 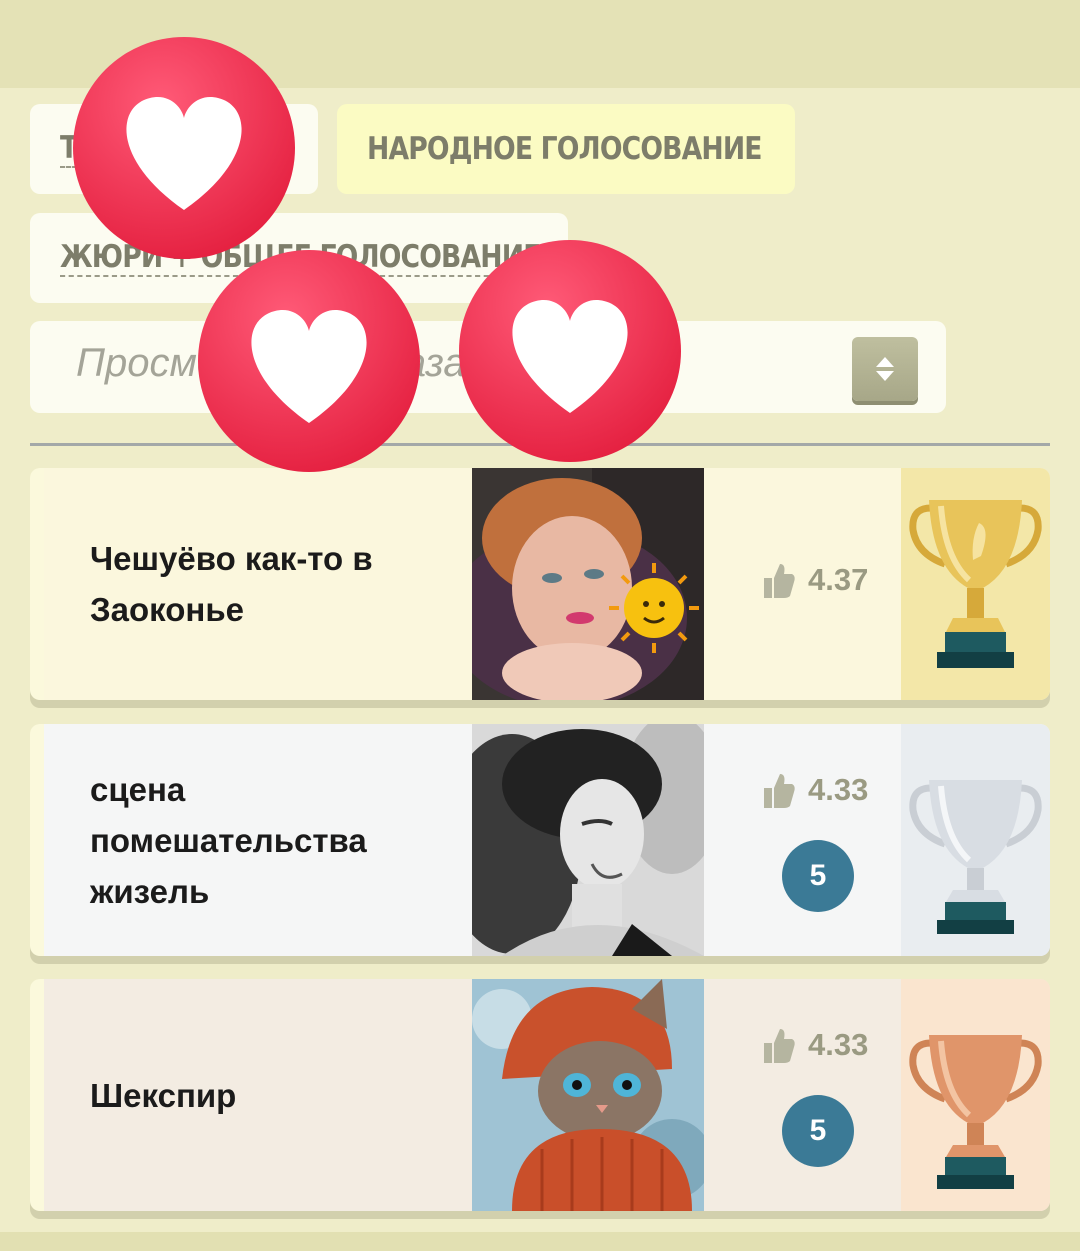 I want to click on entry-rating: 4.37, so click(x=830, y=580).